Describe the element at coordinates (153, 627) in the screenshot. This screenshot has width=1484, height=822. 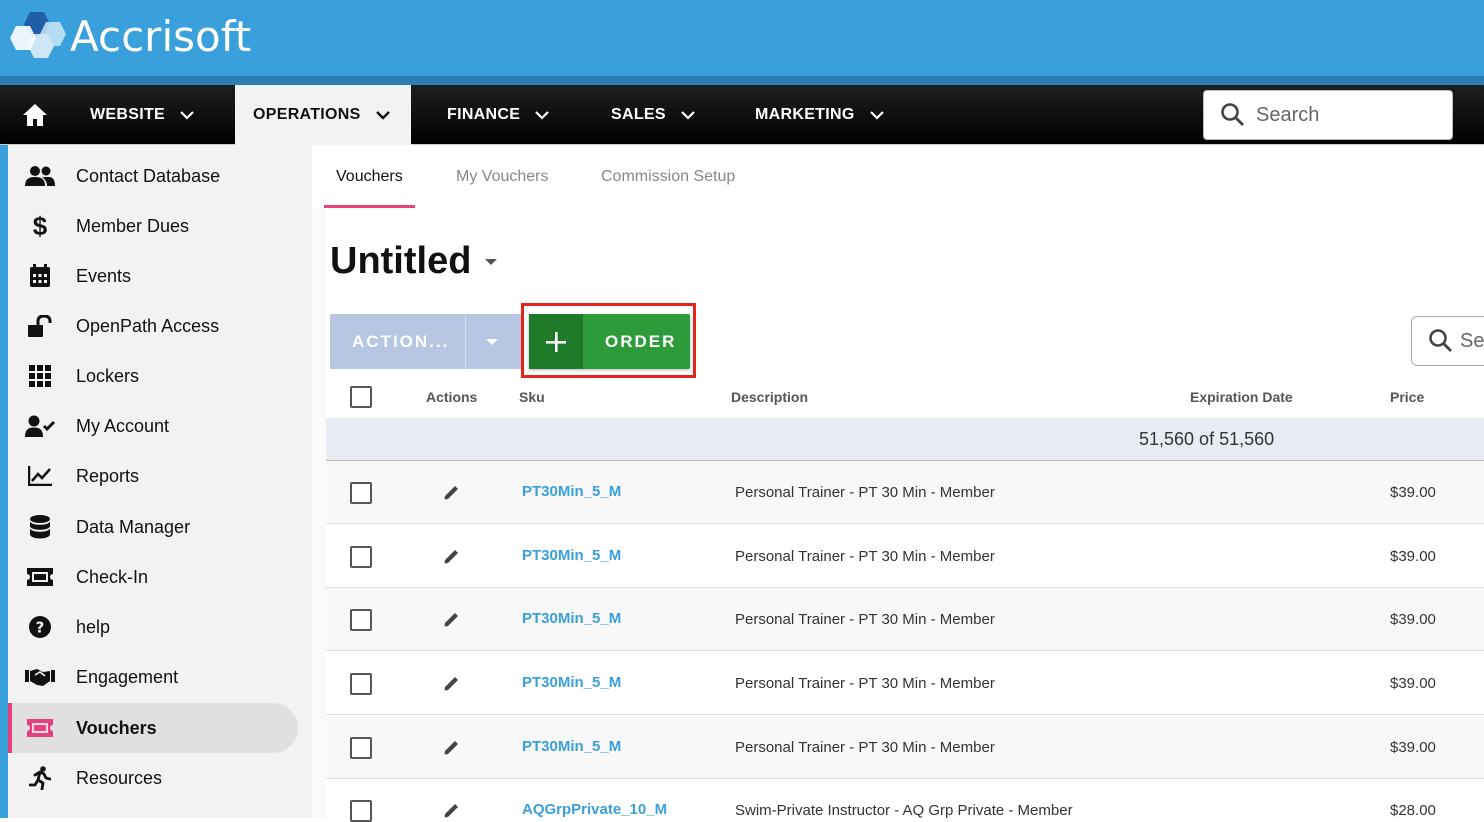
I see `sidebar-item-help: ? help` at that location.